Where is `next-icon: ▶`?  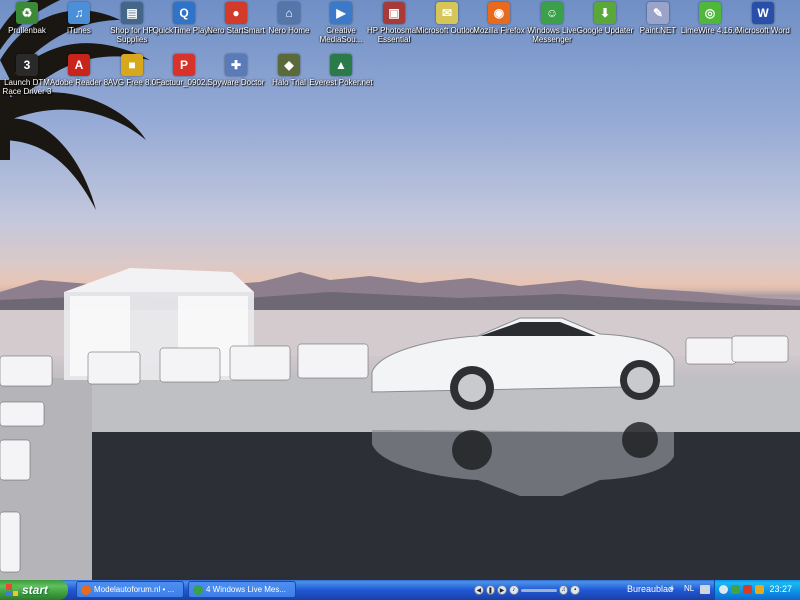 next-icon: ▶ is located at coordinates (502, 590).